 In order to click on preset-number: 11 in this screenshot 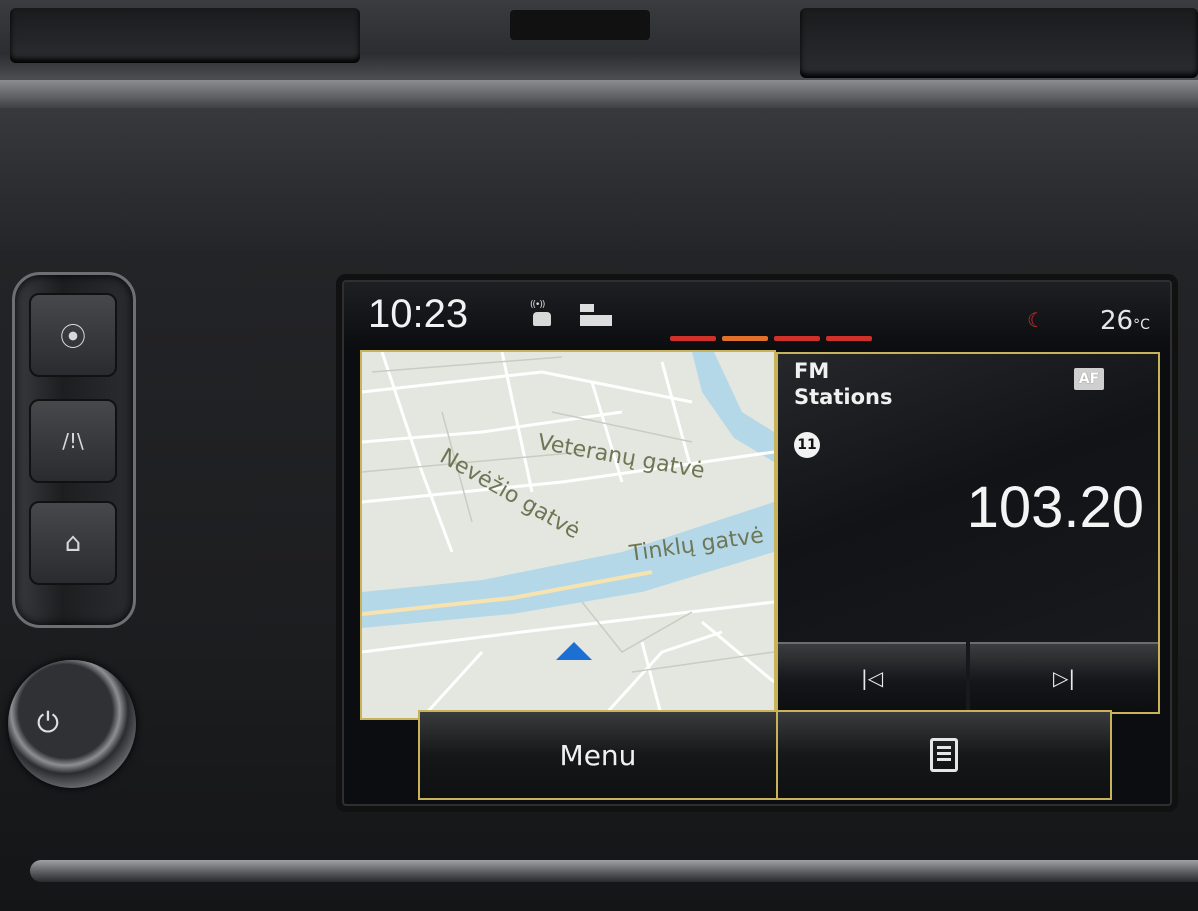, I will do `click(807, 445)`.